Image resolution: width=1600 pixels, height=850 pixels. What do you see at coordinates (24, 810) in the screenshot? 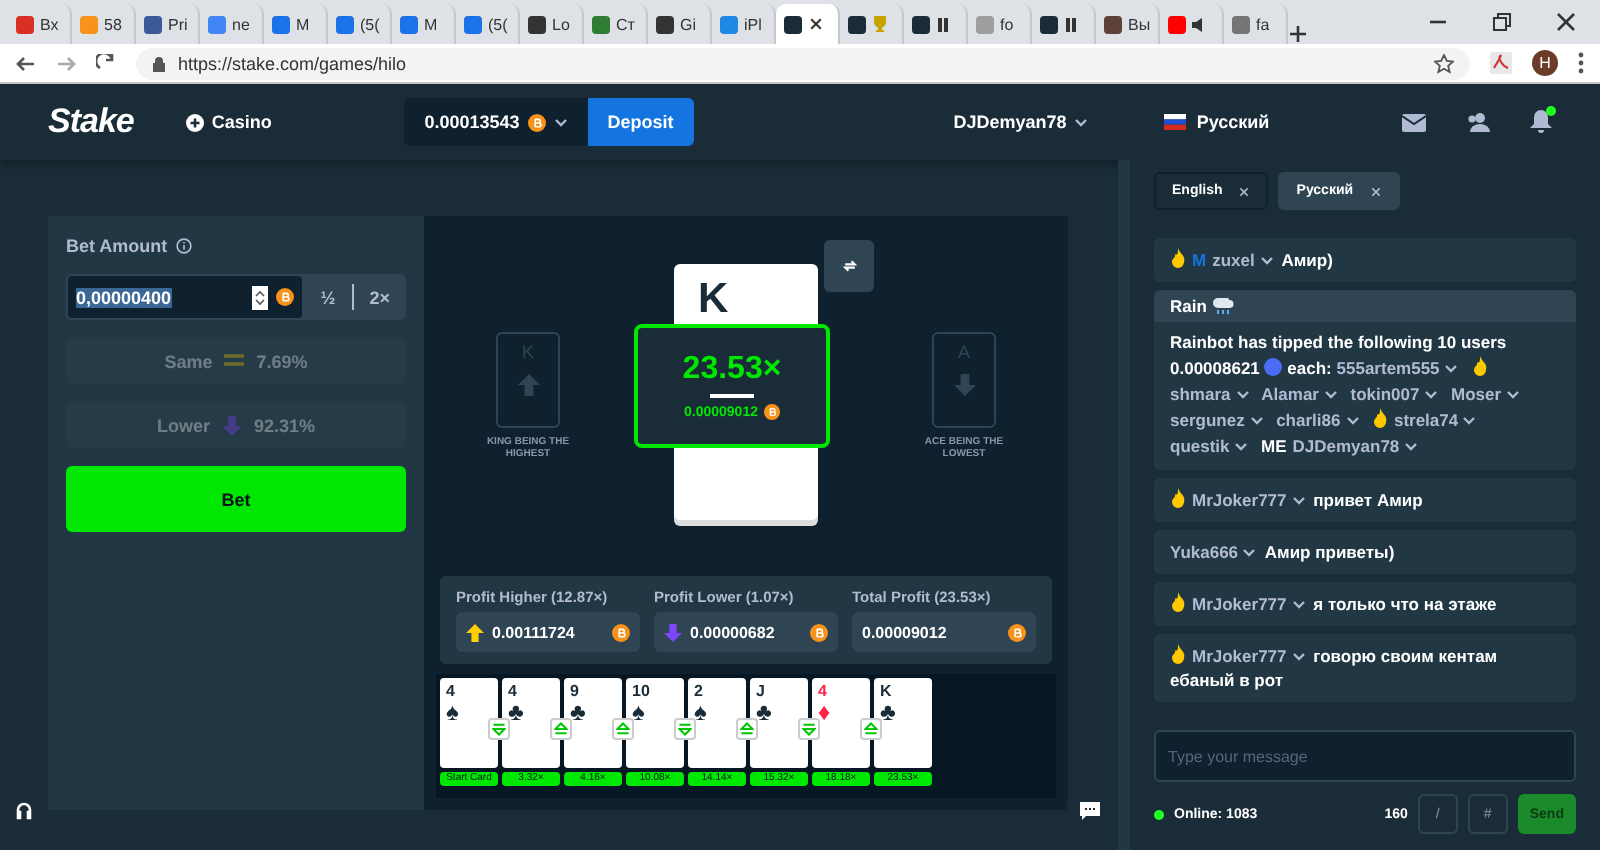
I see `headset-icon` at bounding box center [24, 810].